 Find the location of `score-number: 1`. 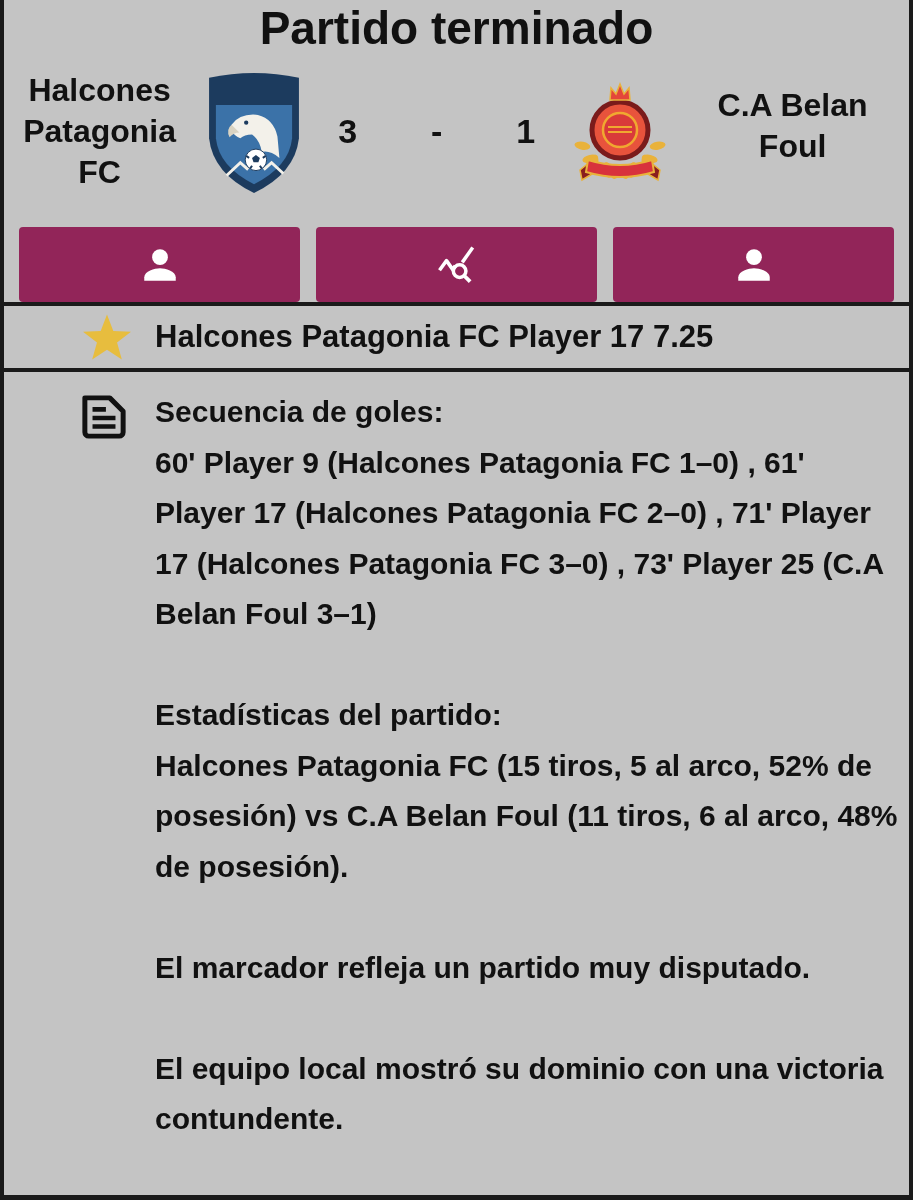

score-number: 1 is located at coordinates (526, 131).